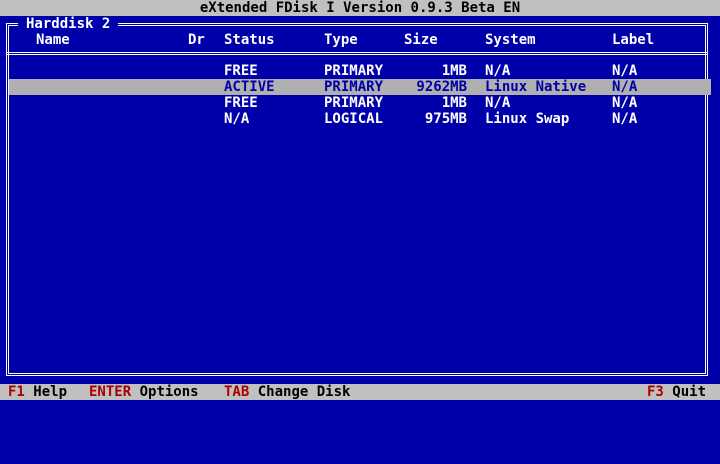  What do you see at coordinates (445, 119) in the screenshot?
I see `partition-size: 975MB` at bounding box center [445, 119].